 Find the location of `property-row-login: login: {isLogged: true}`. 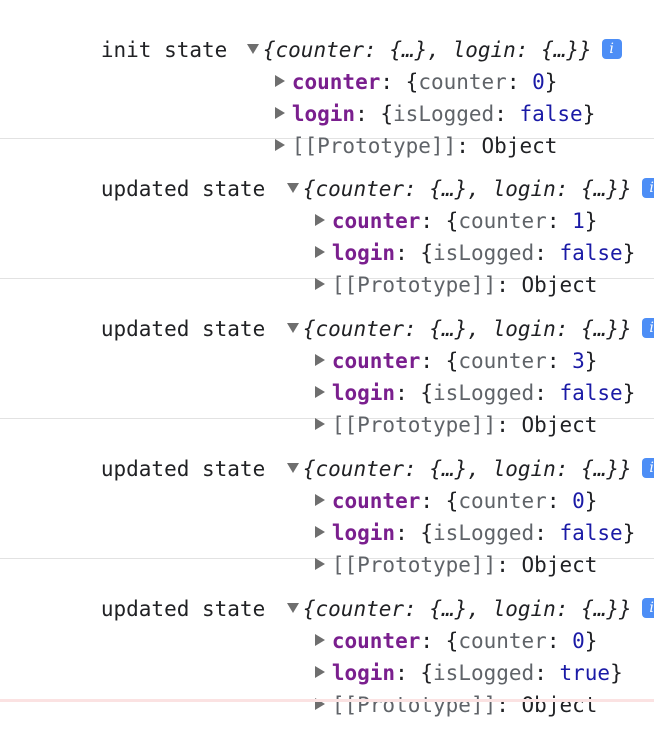

property-row-login: login: {isLogged: true} is located at coordinates (431, 658).